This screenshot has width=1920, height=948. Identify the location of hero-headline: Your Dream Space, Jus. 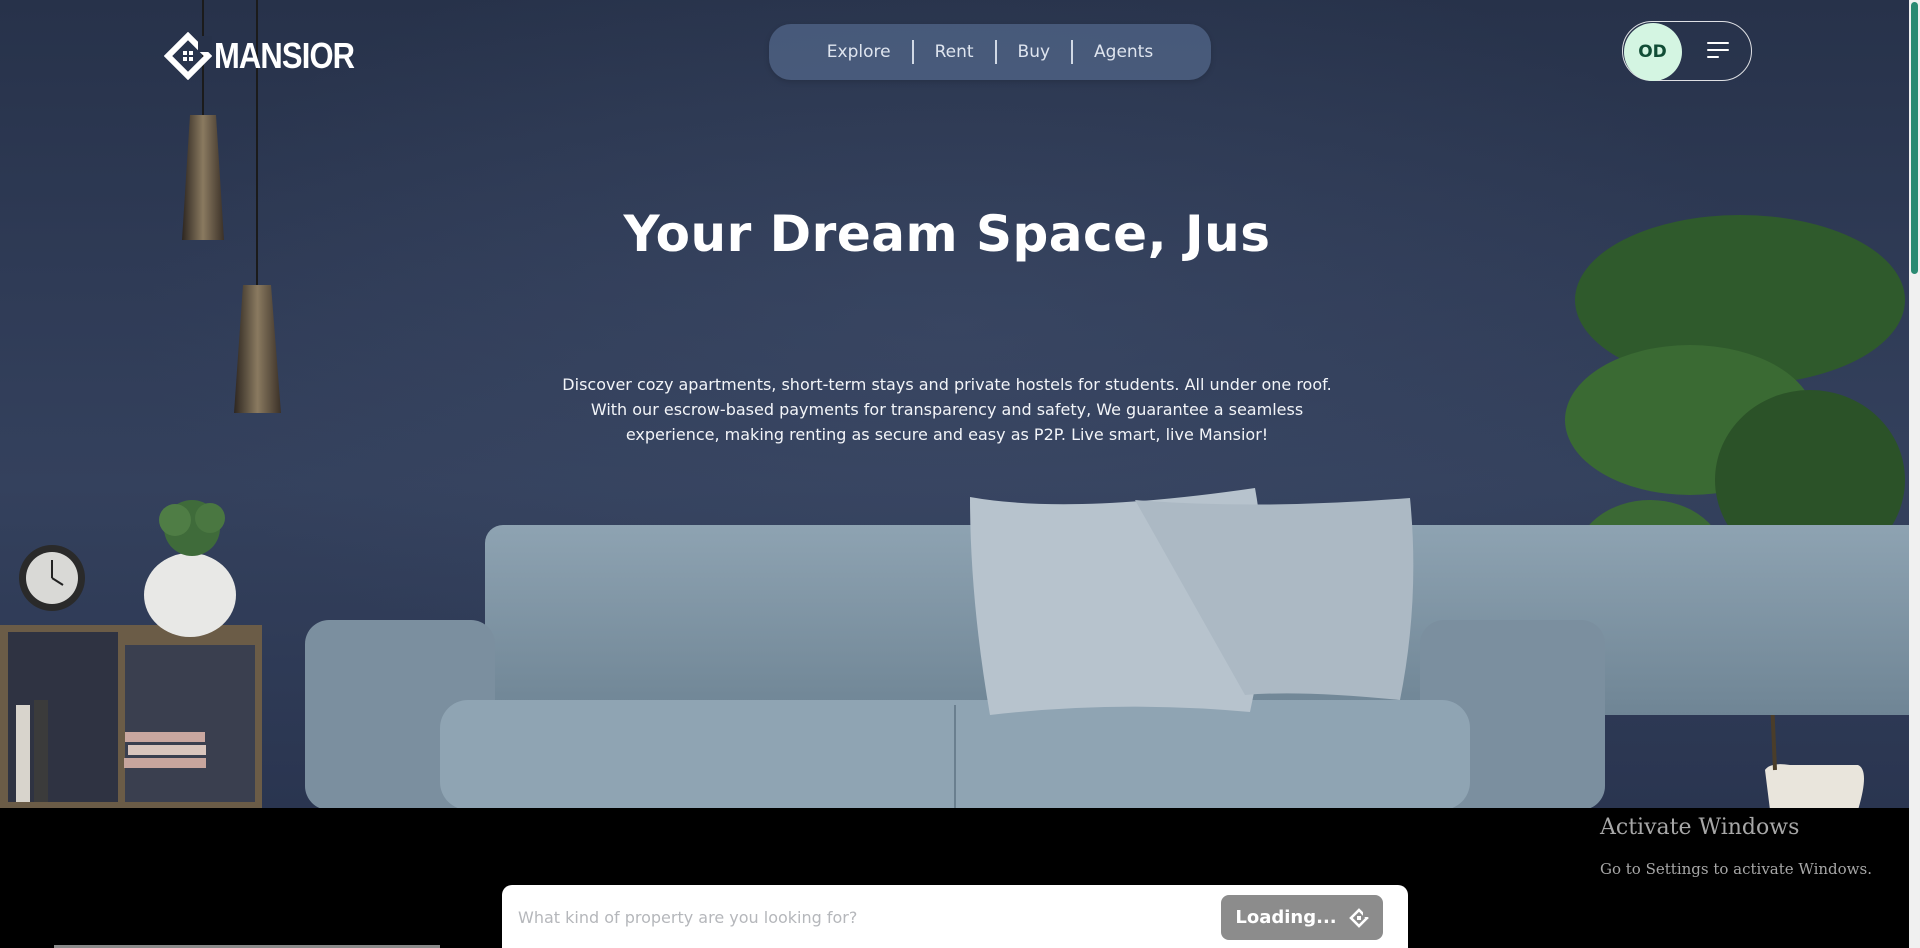
(947, 234).